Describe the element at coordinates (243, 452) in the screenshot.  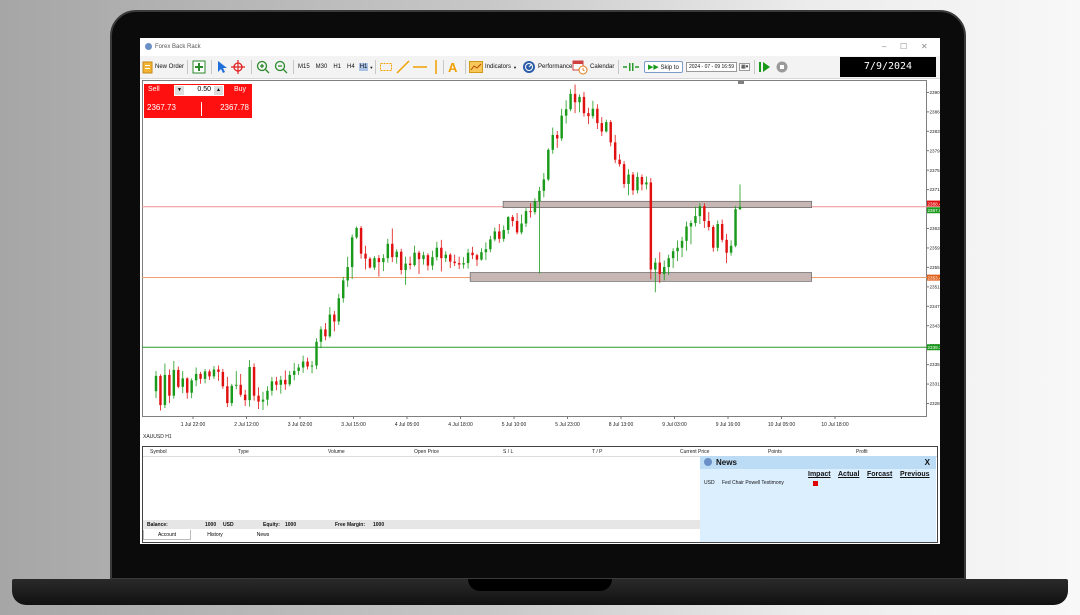
I see `col-type: Type` at that location.